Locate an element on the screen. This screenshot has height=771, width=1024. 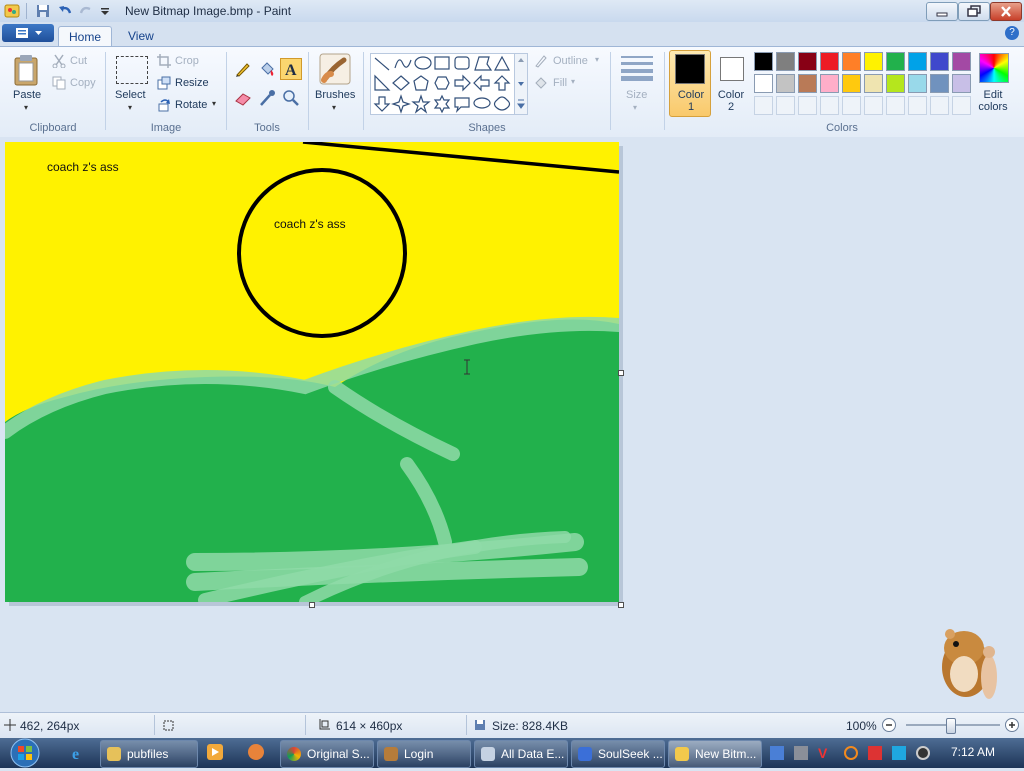
brushes-icon is located at coordinates (335, 69).